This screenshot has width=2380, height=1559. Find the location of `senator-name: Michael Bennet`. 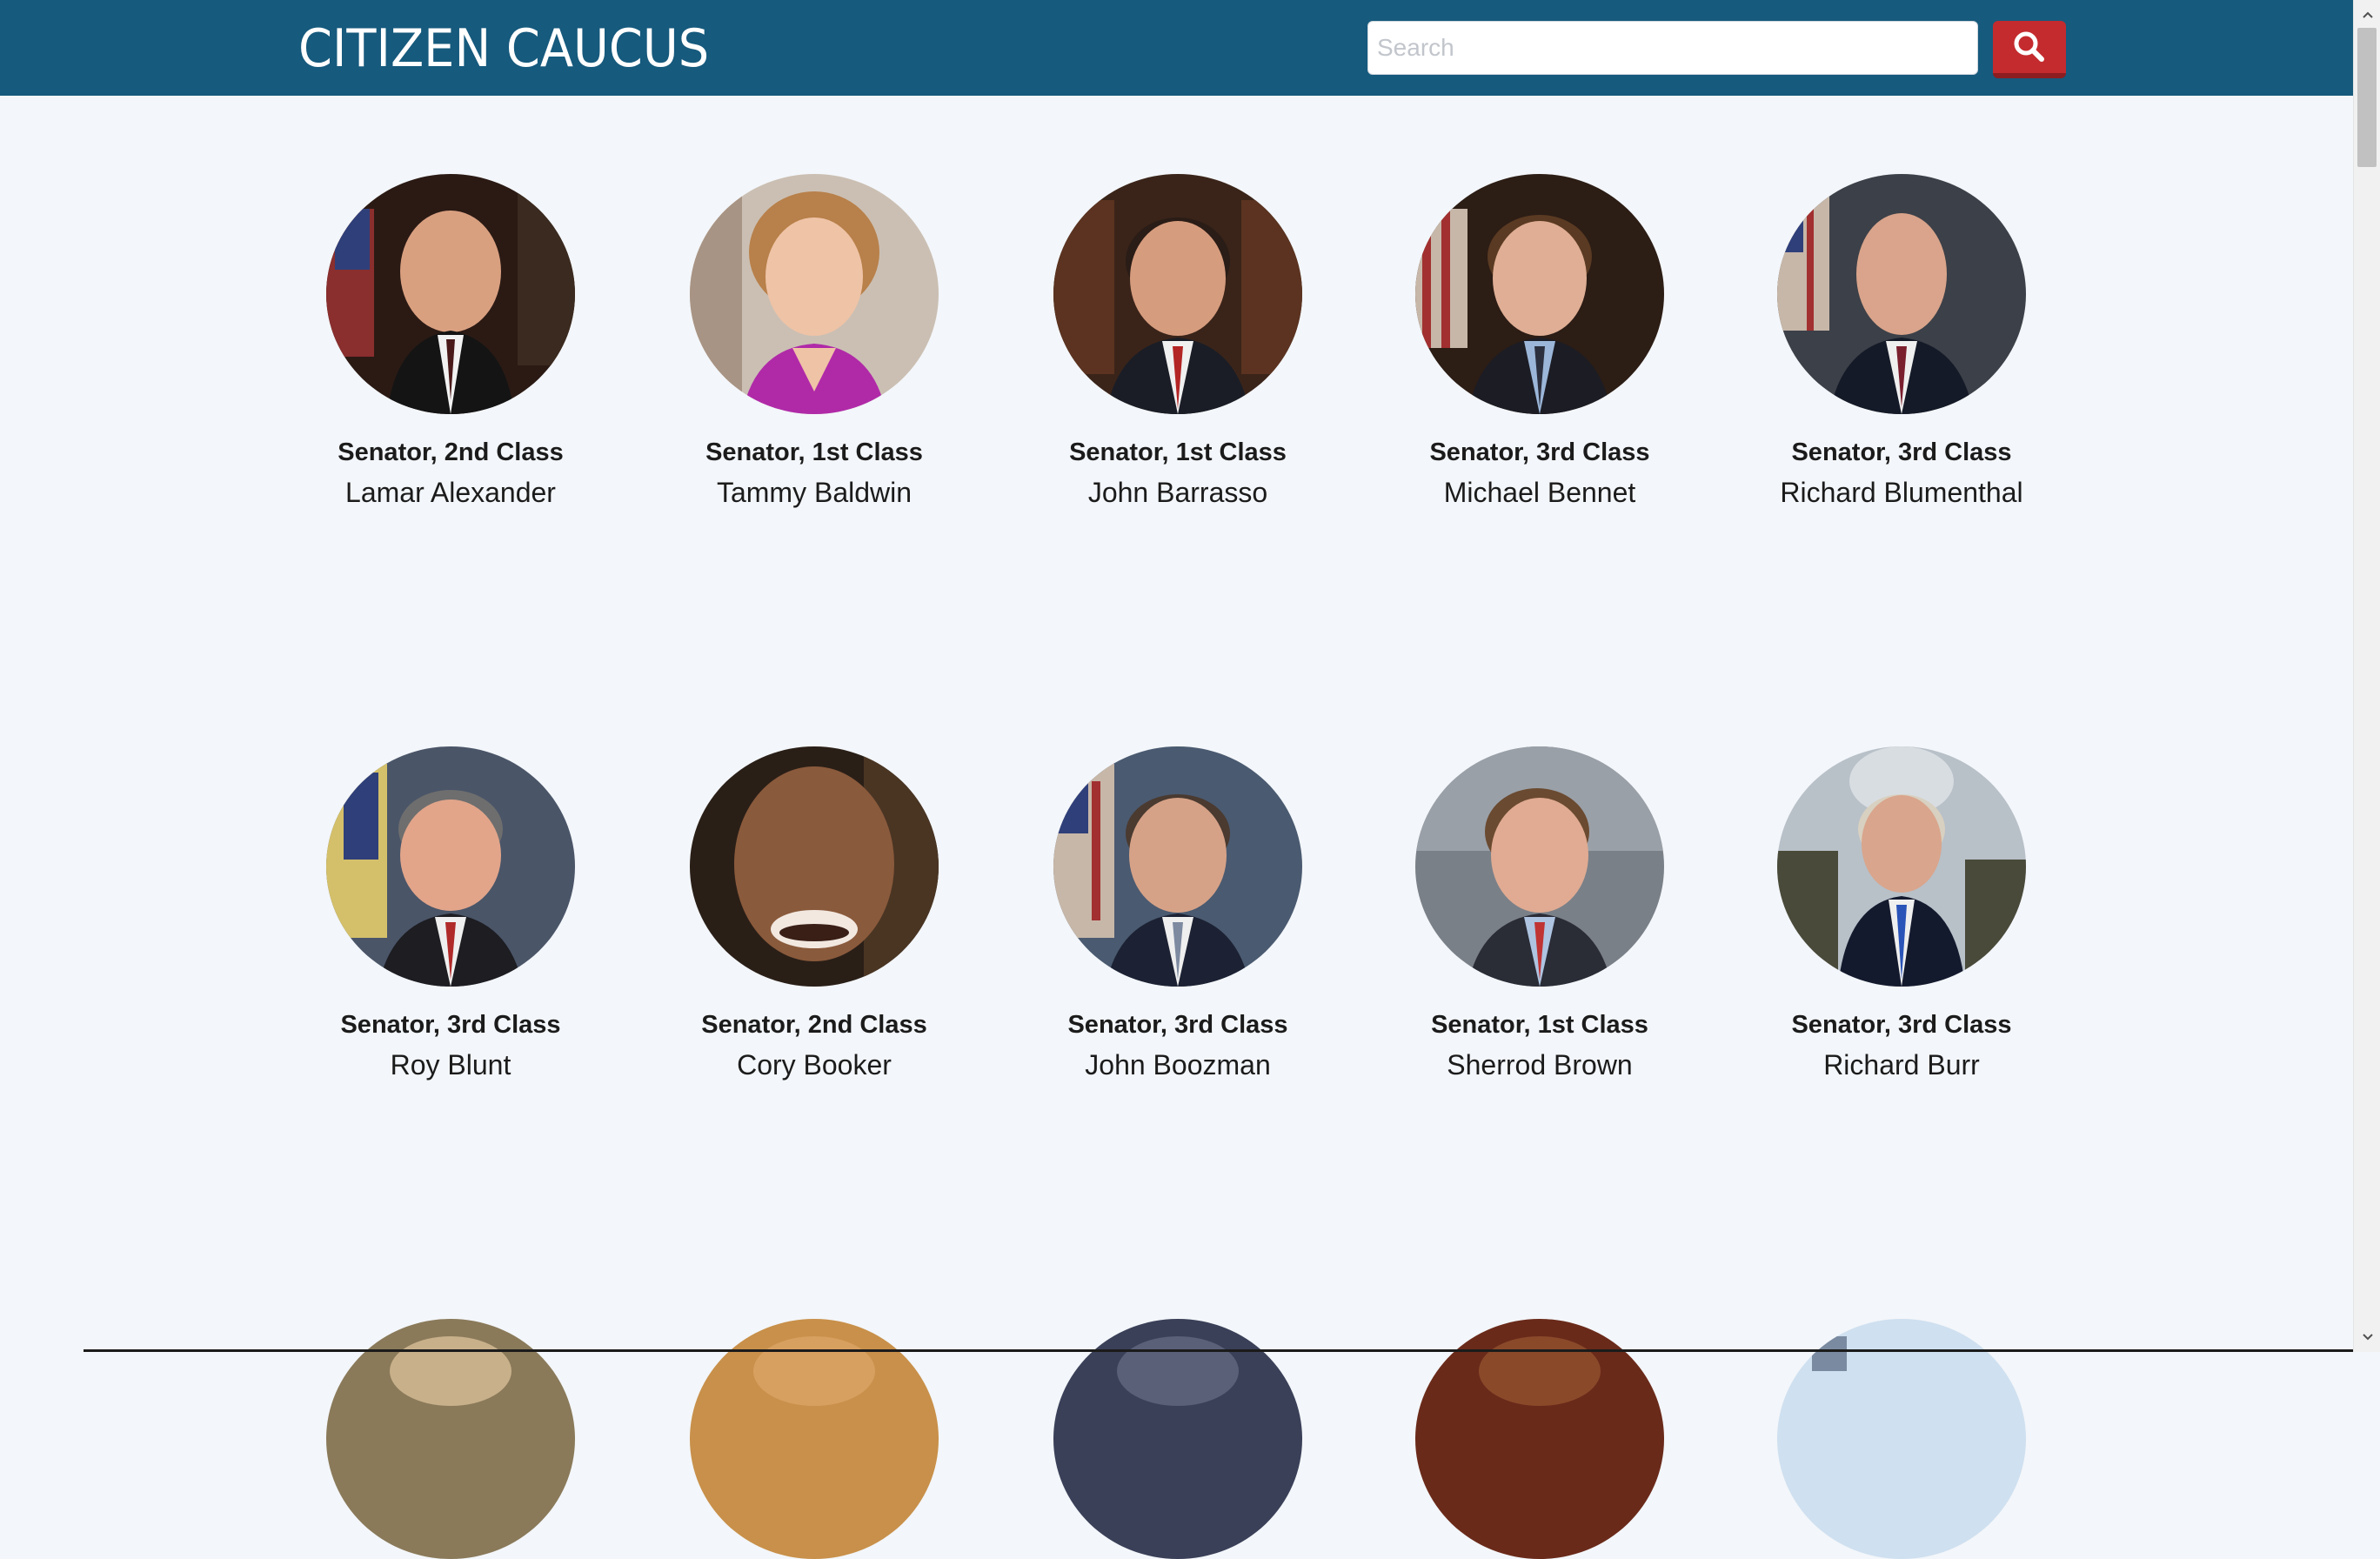

senator-name: Michael Bennet is located at coordinates (1539, 493).